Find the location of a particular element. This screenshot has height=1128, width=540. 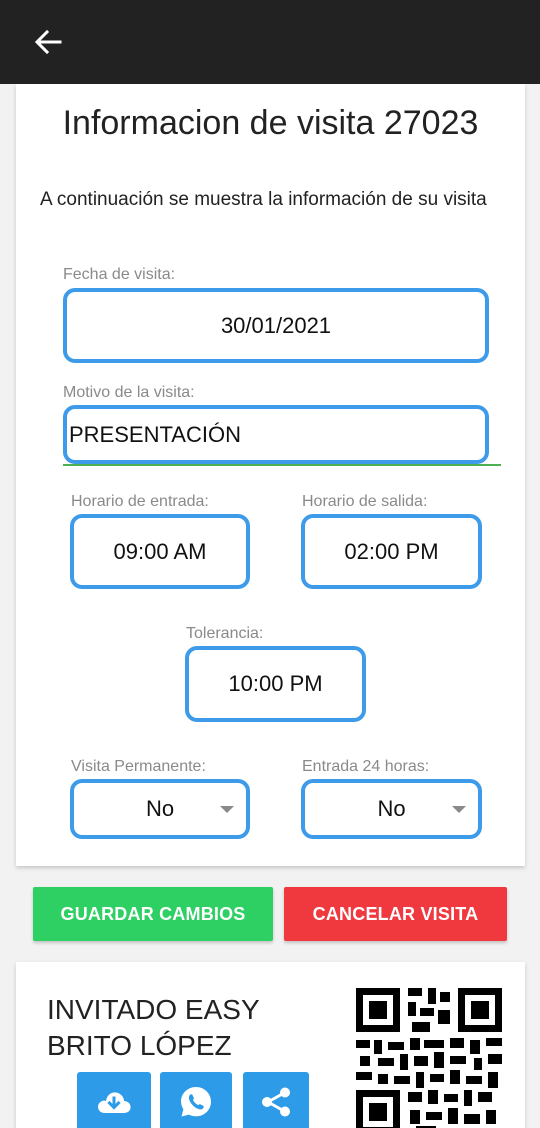

cancel-visit-button: CANCELAR VISITA is located at coordinates (395, 914).